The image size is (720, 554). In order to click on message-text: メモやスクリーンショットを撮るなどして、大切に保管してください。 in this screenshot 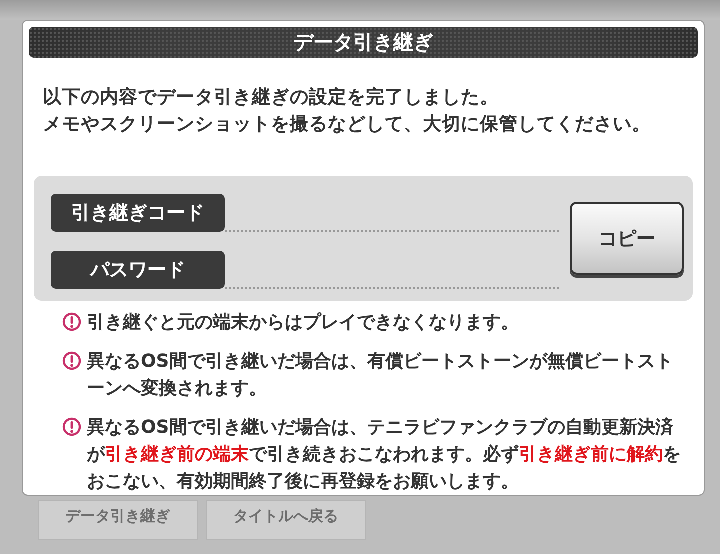, I will do `click(347, 125)`.